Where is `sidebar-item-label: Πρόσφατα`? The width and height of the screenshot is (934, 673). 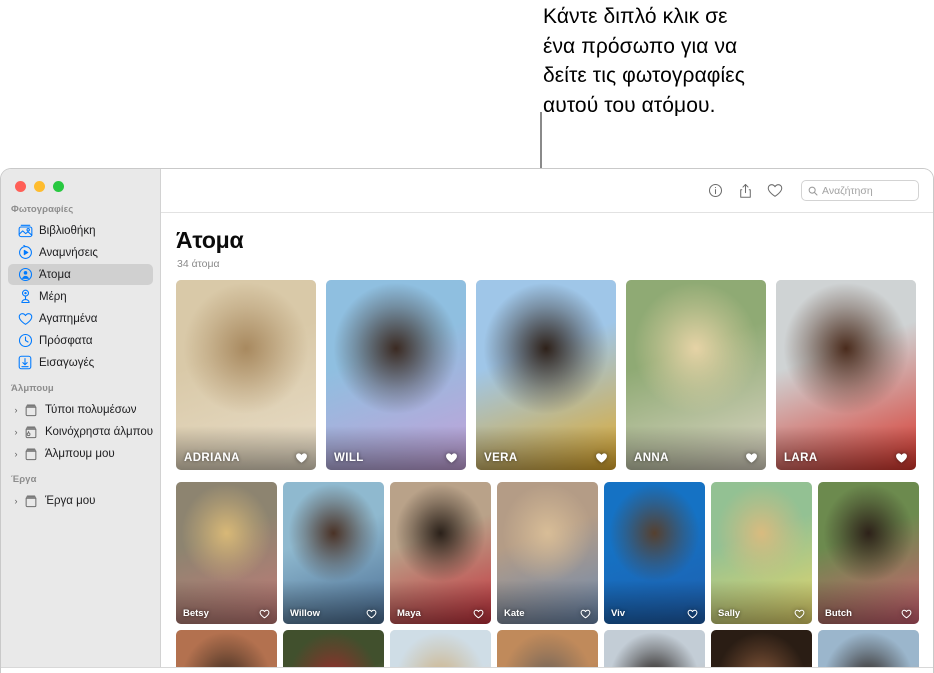
sidebar-item-label: Πρόσφατα is located at coordinates (66, 340).